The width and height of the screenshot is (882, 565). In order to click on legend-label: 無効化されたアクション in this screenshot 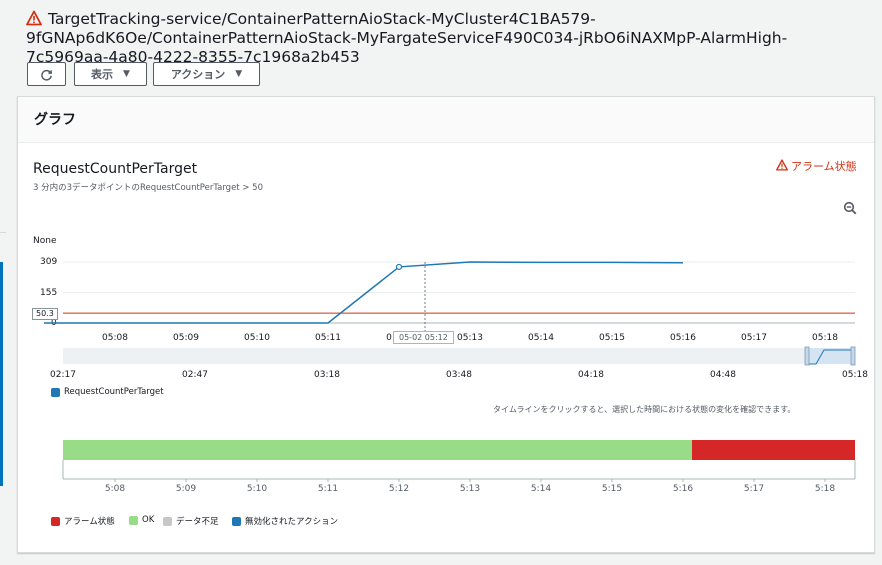, I will do `click(292, 522)`.